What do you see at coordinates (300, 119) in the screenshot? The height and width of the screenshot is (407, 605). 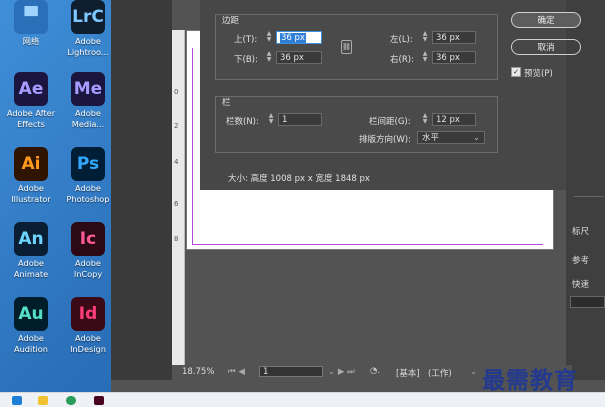 I see `columns-input: 1` at bounding box center [300, 119].